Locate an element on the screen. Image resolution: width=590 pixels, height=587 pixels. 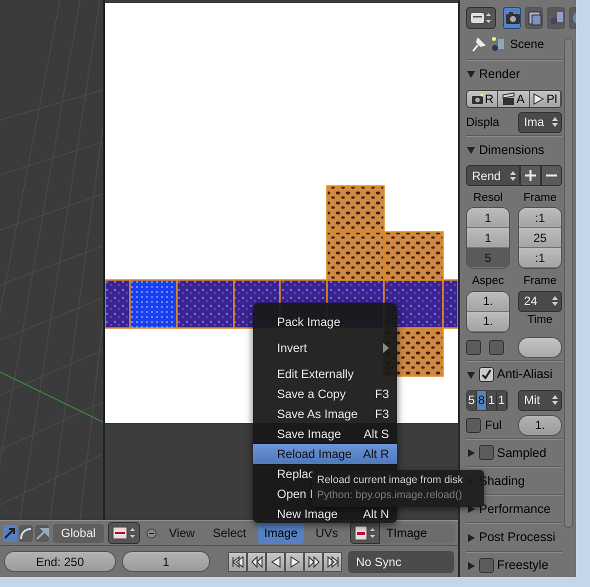
field-label: Displa is located at coordinates (483, 123).